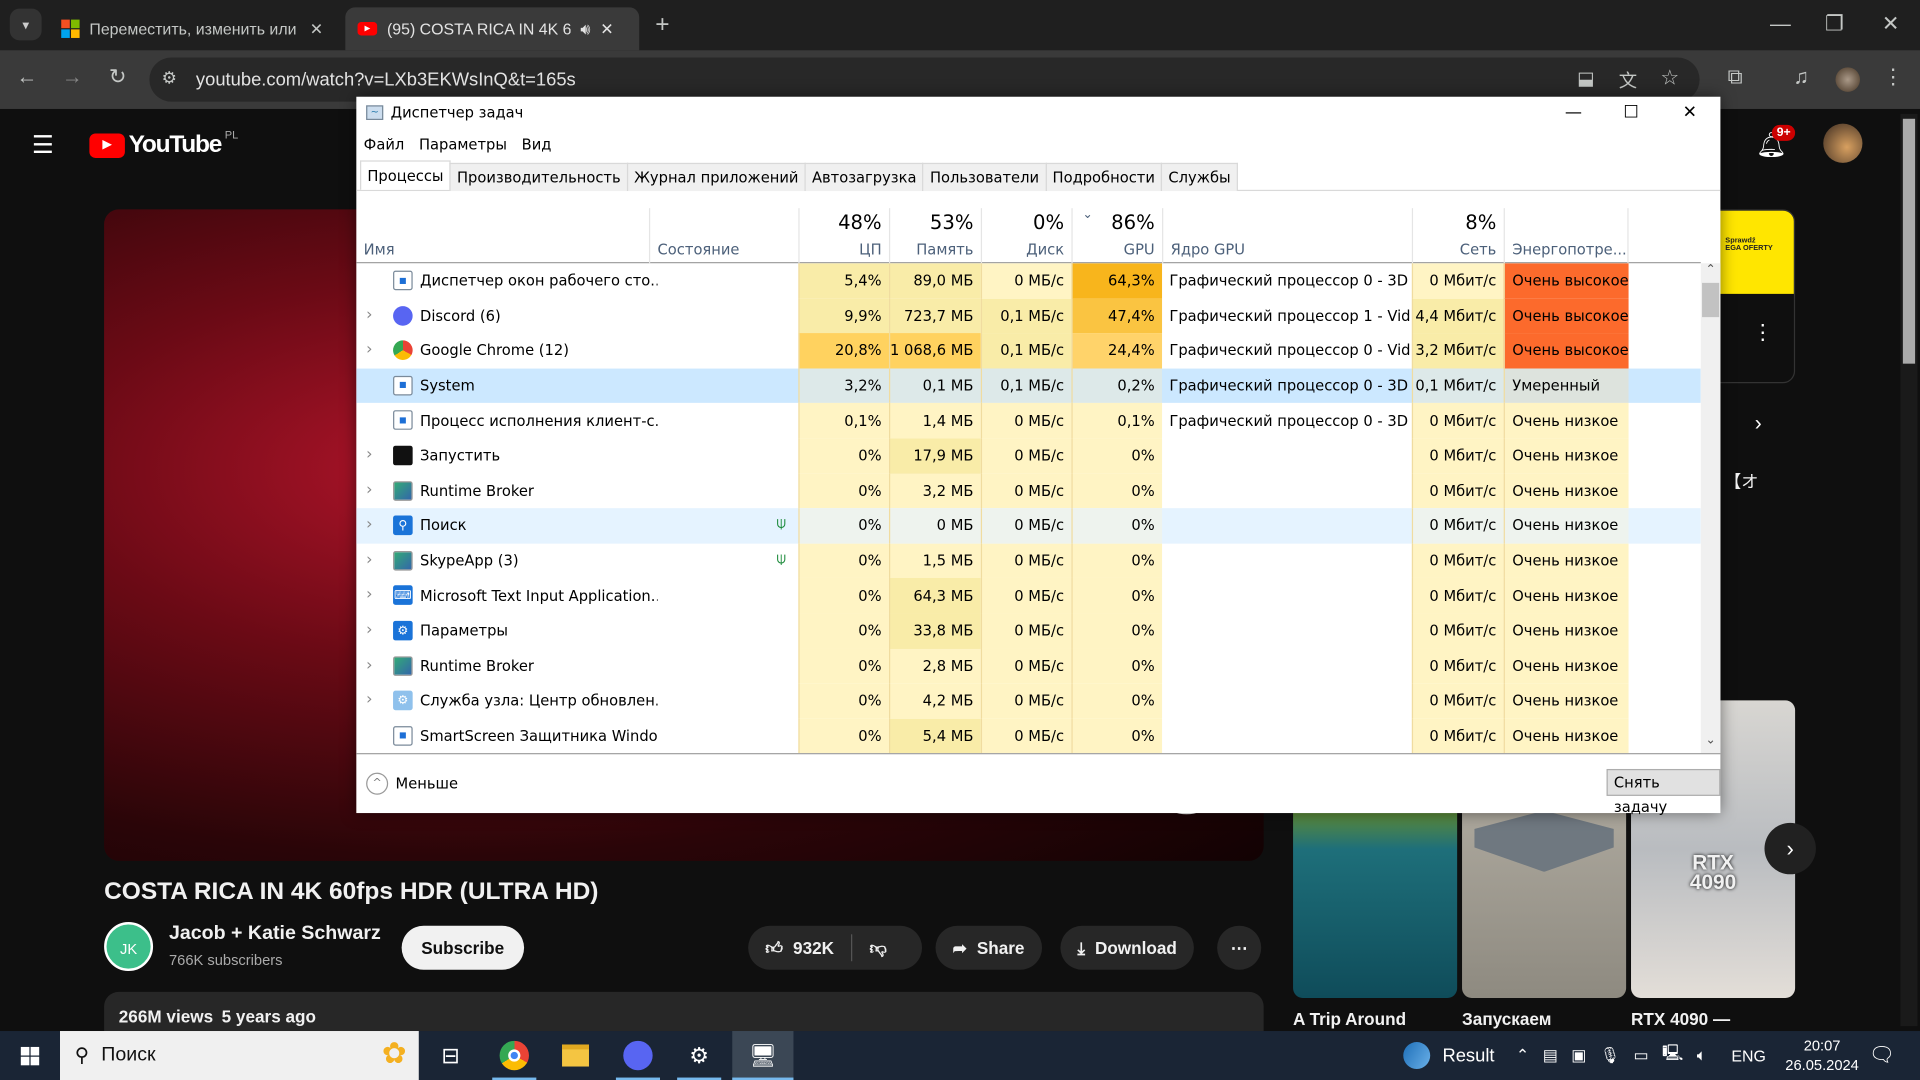 Image resolution: width=1920 pixels, height=1080 pixels. I want to click on task-view-button: ⊟, so click(450, 1055).